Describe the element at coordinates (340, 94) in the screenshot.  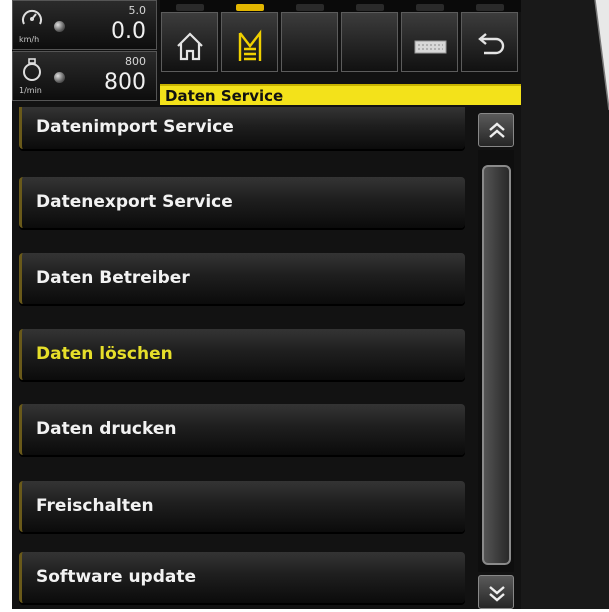
I see `breadcrumb: Daten Service` at that location.